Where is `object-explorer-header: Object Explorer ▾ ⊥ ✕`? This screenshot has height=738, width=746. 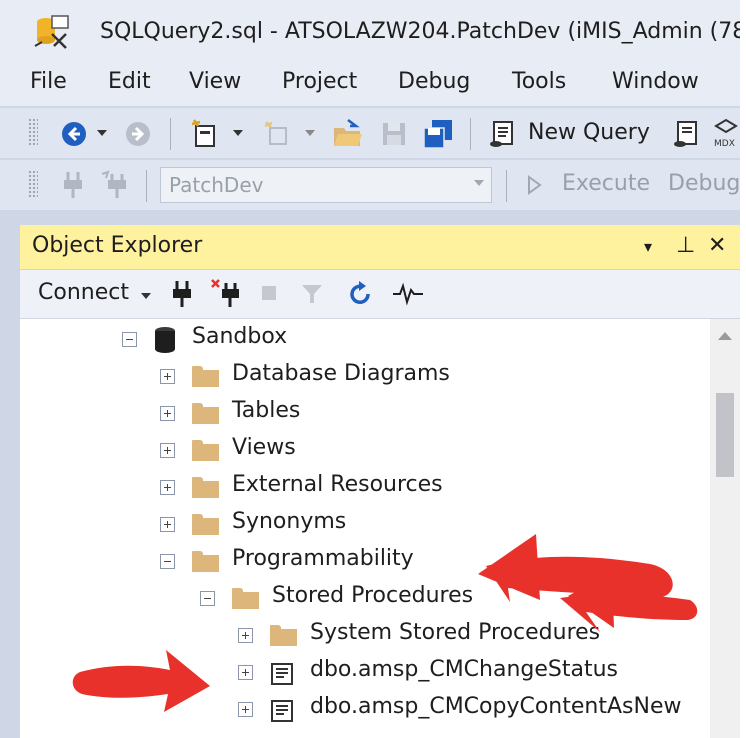 object-explorer-header: Object Explorer ▾ ⊥ ✕ is located at coordinates (380, 247).